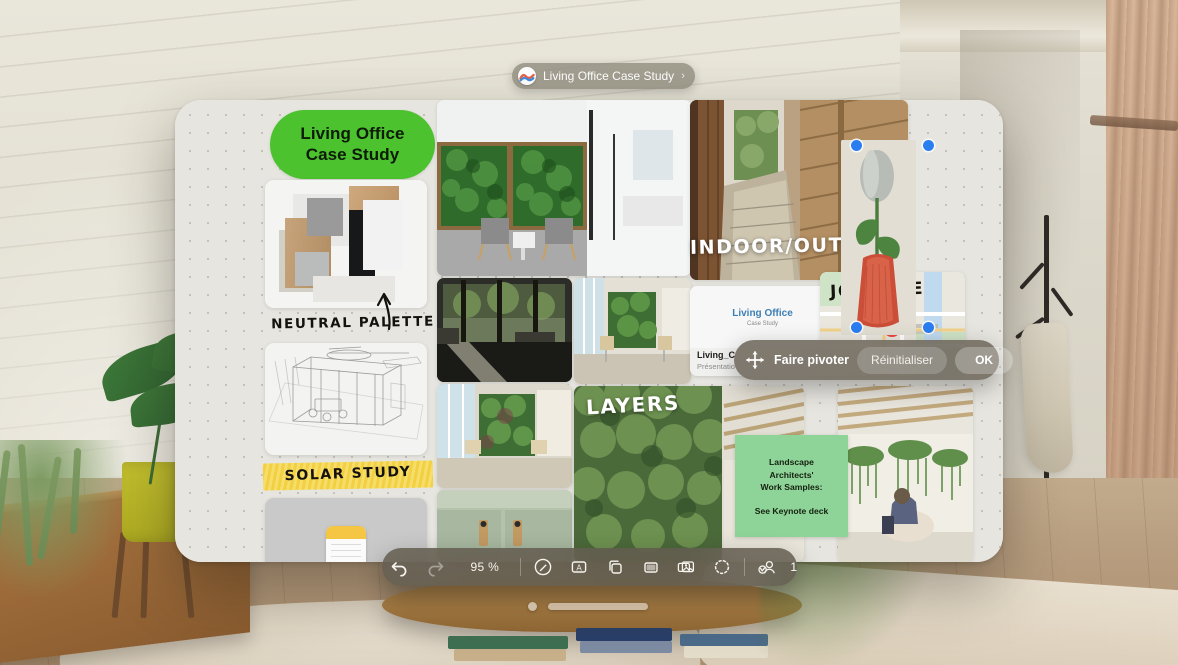  I want to click on keynote-file-kind: Présentatio, so click(716, 366).